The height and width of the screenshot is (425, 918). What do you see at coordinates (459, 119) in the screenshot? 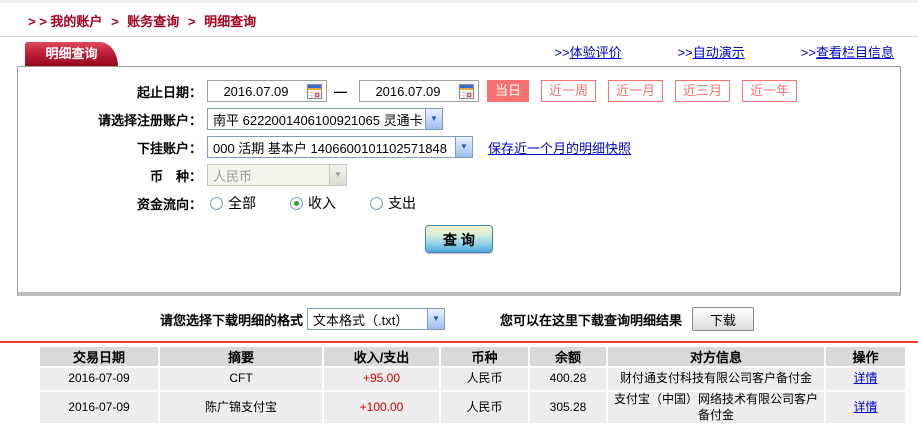
I see `register-account-row: 请选择注册账户： 南平 6222001406100921065 灵通卡 ▼` at bounding box center [459, 119].